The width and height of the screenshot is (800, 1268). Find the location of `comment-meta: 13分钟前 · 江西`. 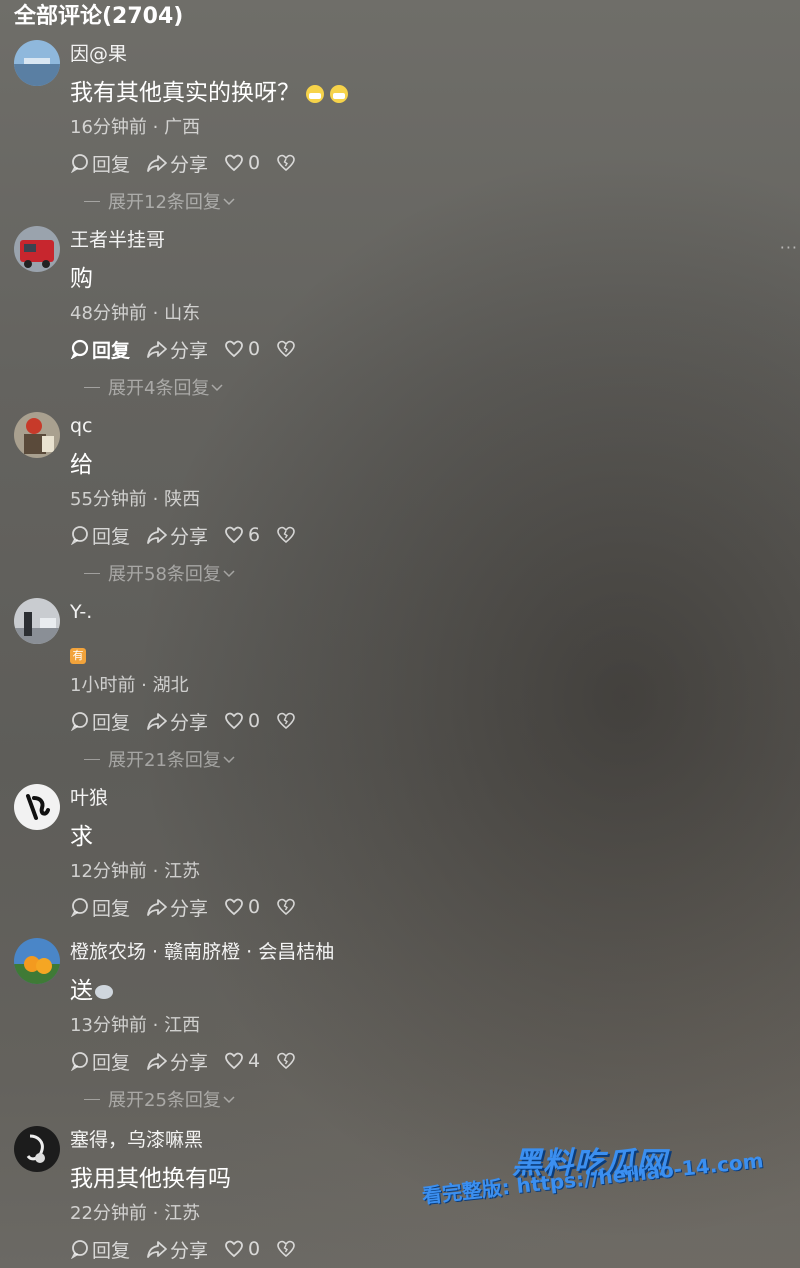

comment-meta: 13分钟前 · 江西 is located at coordinates (135, 1025).